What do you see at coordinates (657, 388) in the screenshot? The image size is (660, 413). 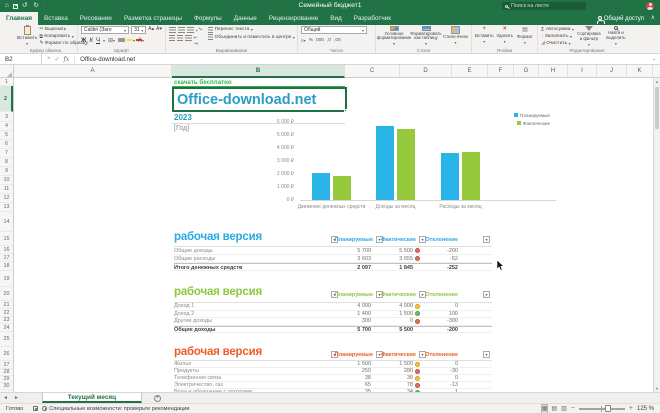 I see `scroll-down-icon: ▼` at bounding box center [657, 388].